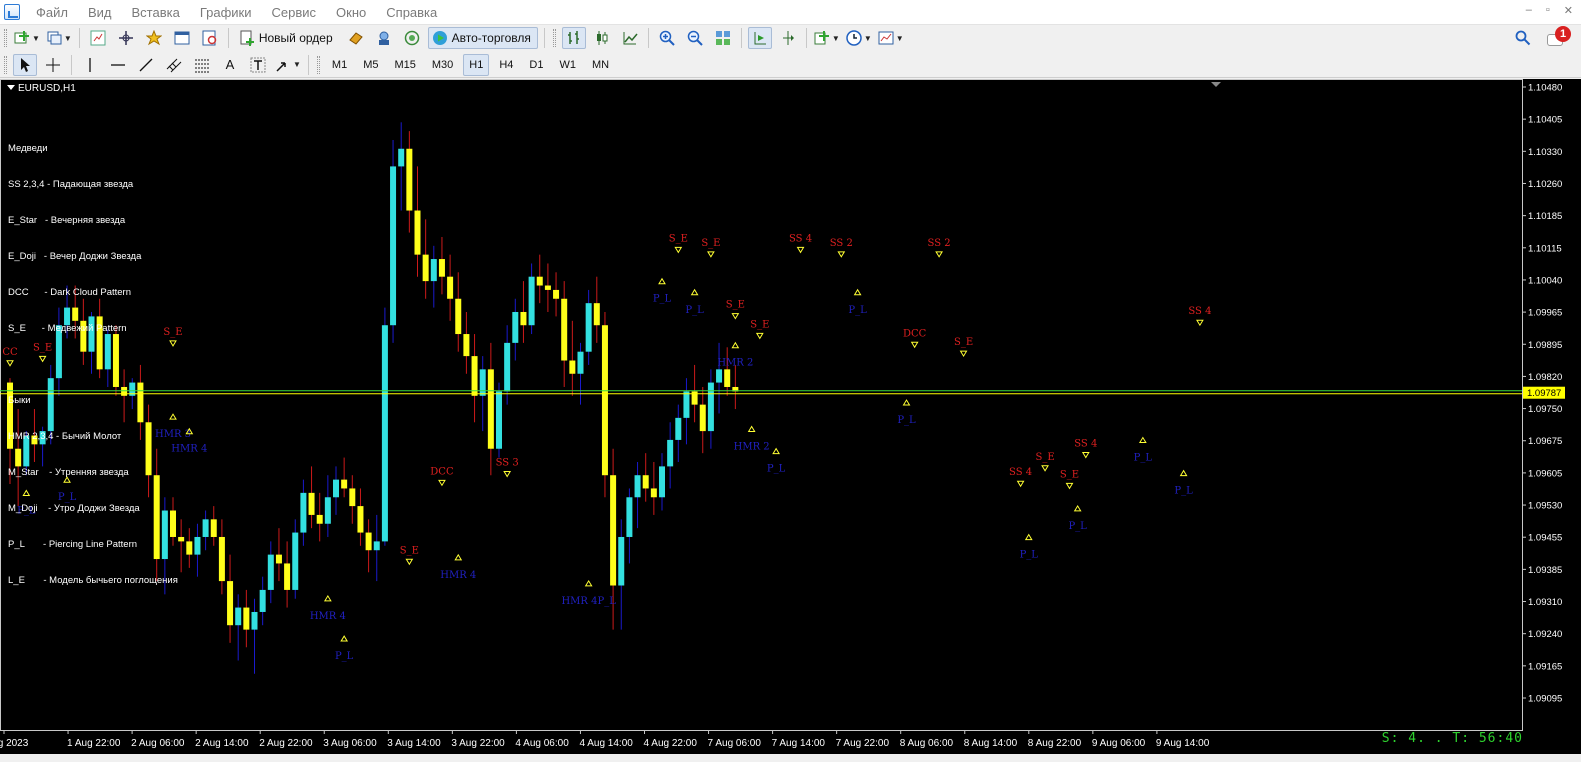 The width and height of the screenshot is (1581, 762). What do you see at coordinates (759, 38) in the screenshot?
I see `autoscroll-button` at bounding box center [759, 38].